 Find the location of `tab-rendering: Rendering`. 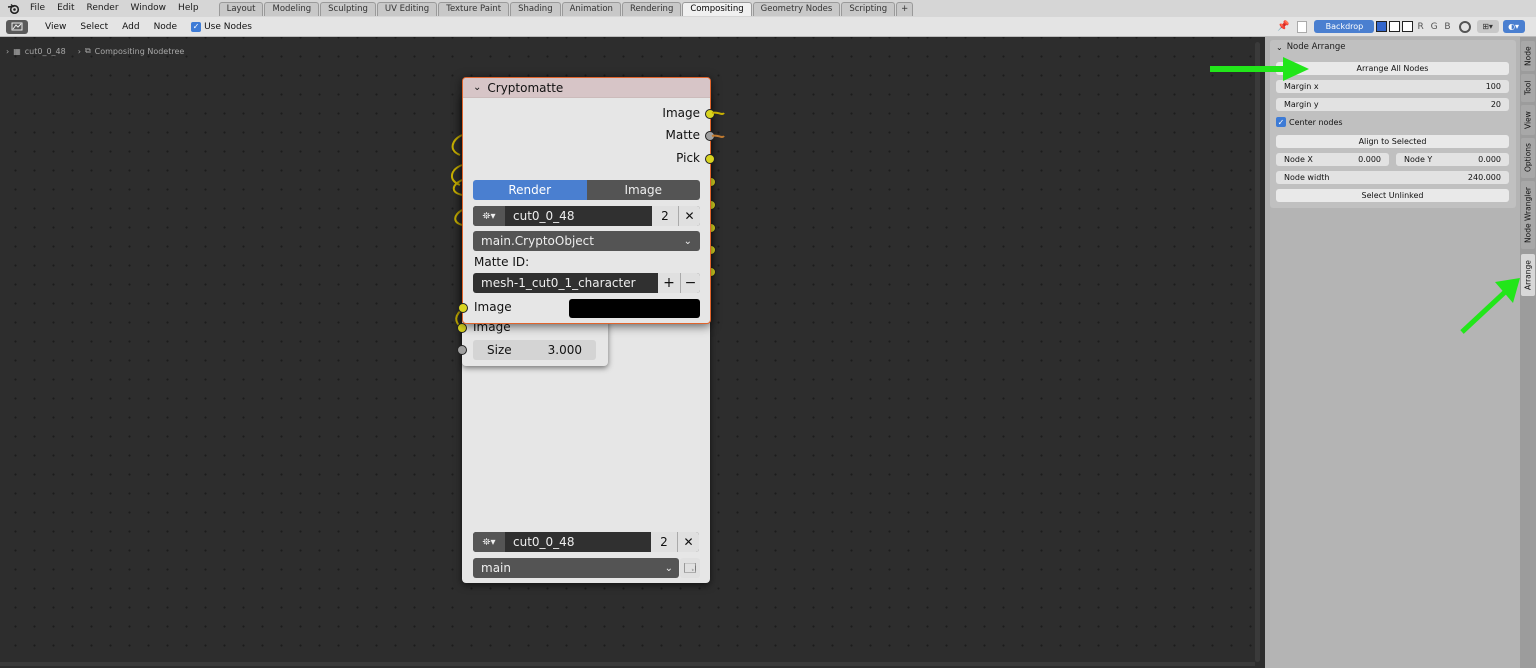

tab-rendering: Rendering is located at coordinates (651, 9).